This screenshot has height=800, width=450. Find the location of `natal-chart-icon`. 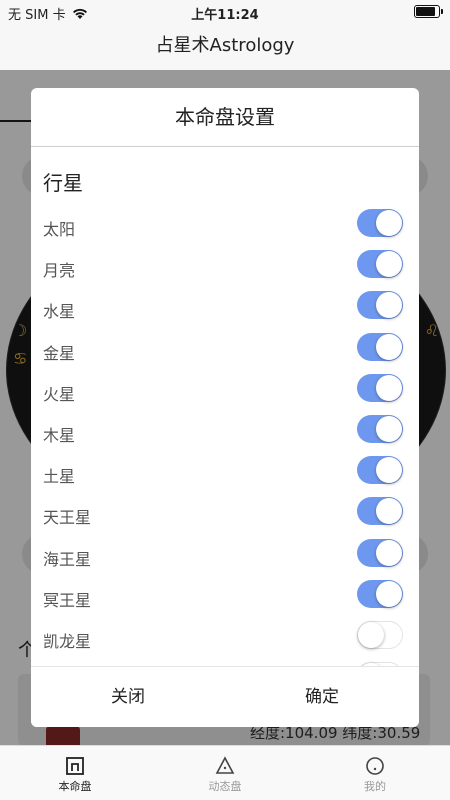

natal-chart-icon is located at coordinates (75, 766).